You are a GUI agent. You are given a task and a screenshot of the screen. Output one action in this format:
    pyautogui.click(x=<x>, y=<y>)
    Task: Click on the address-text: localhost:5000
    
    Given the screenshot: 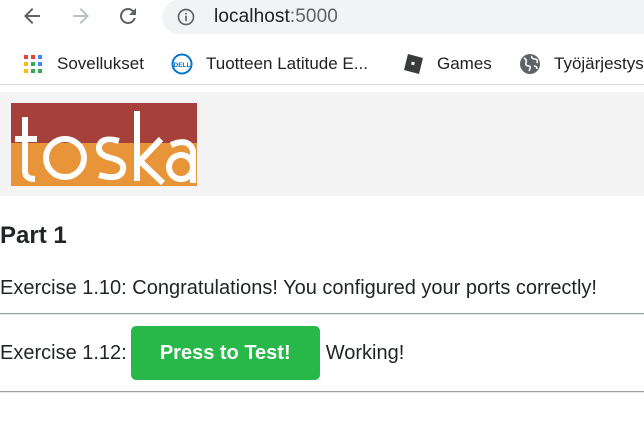 What is the action you would take?
    pyautogui.click(x=276, y=17)
    